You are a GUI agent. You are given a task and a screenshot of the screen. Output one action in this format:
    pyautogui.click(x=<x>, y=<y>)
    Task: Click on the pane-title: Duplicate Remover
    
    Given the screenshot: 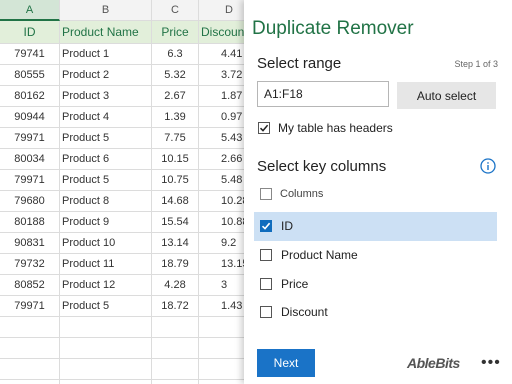 What is the action you would take?
    pyautogui.click(x=333, y=28)
    